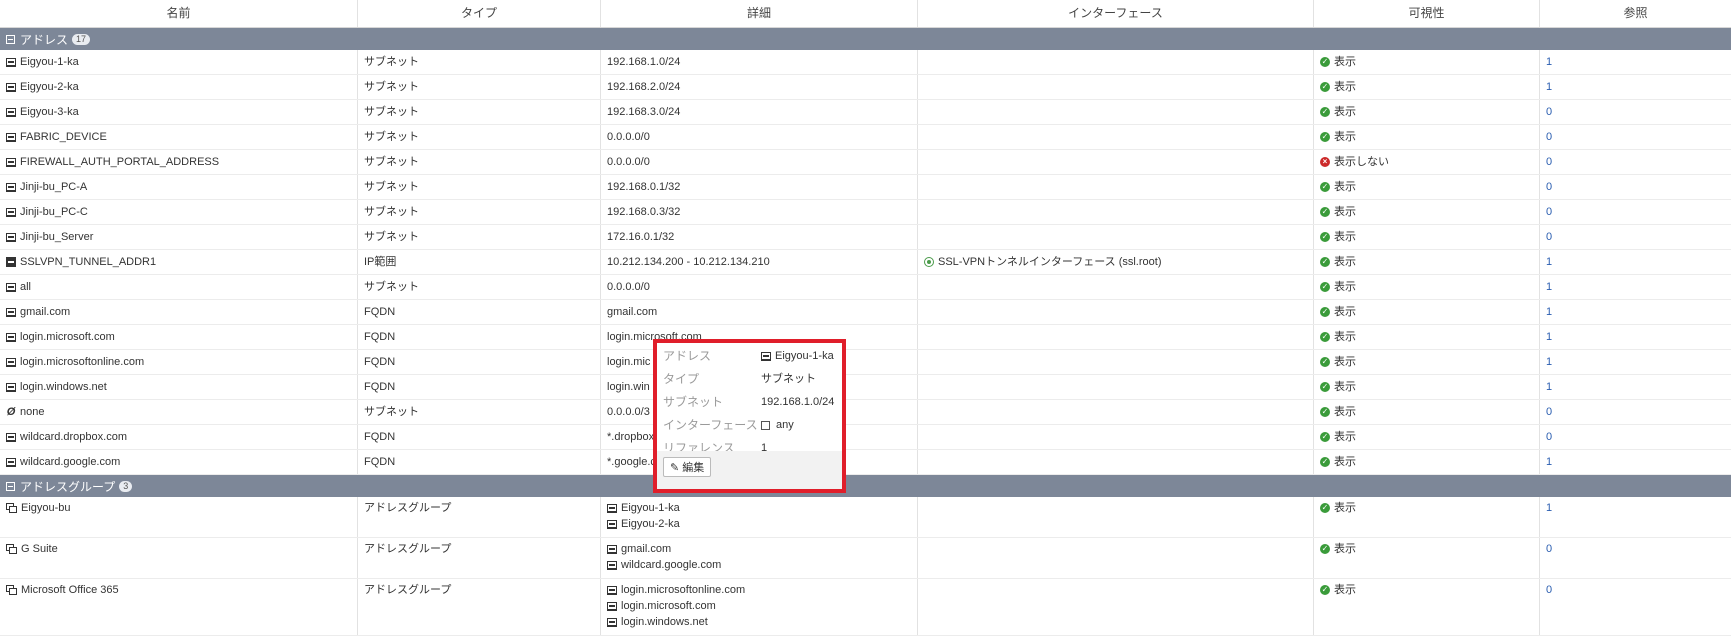 Image resolution: width=1731 pixels, height=636 pixels. I want to click on table-row: wildcard.dropbox.com FQDN *.dropbox ✓ 表示 0, so click(865, 437).